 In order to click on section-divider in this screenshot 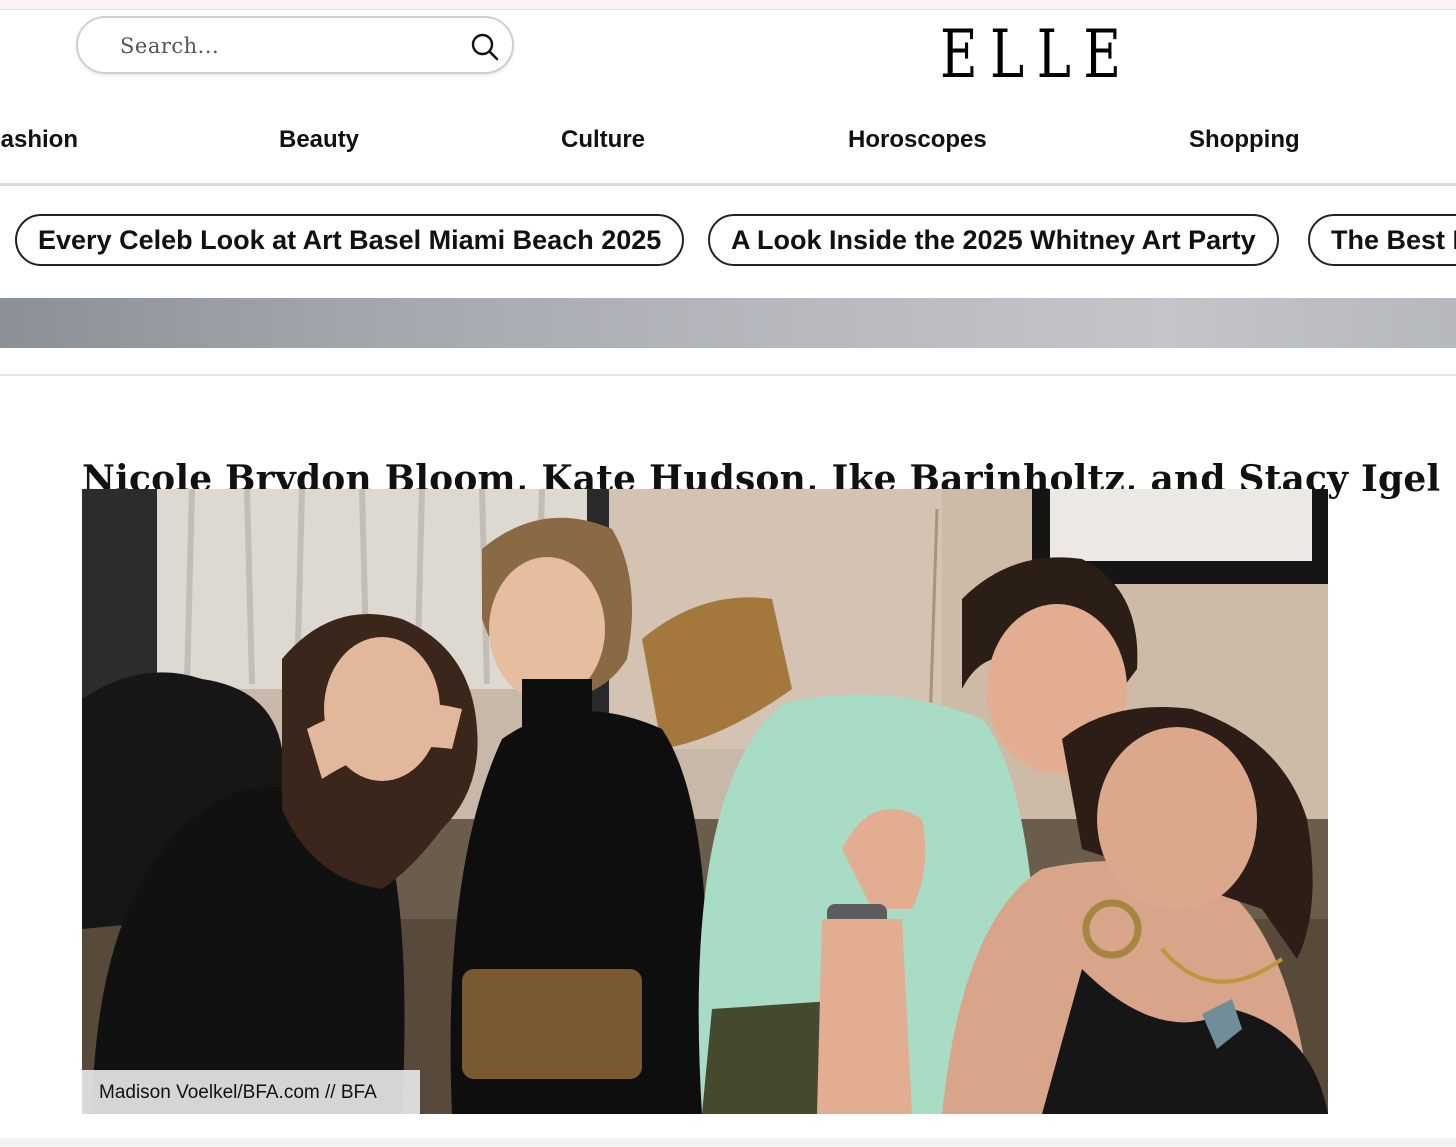, I will do `click(728, 375)`.